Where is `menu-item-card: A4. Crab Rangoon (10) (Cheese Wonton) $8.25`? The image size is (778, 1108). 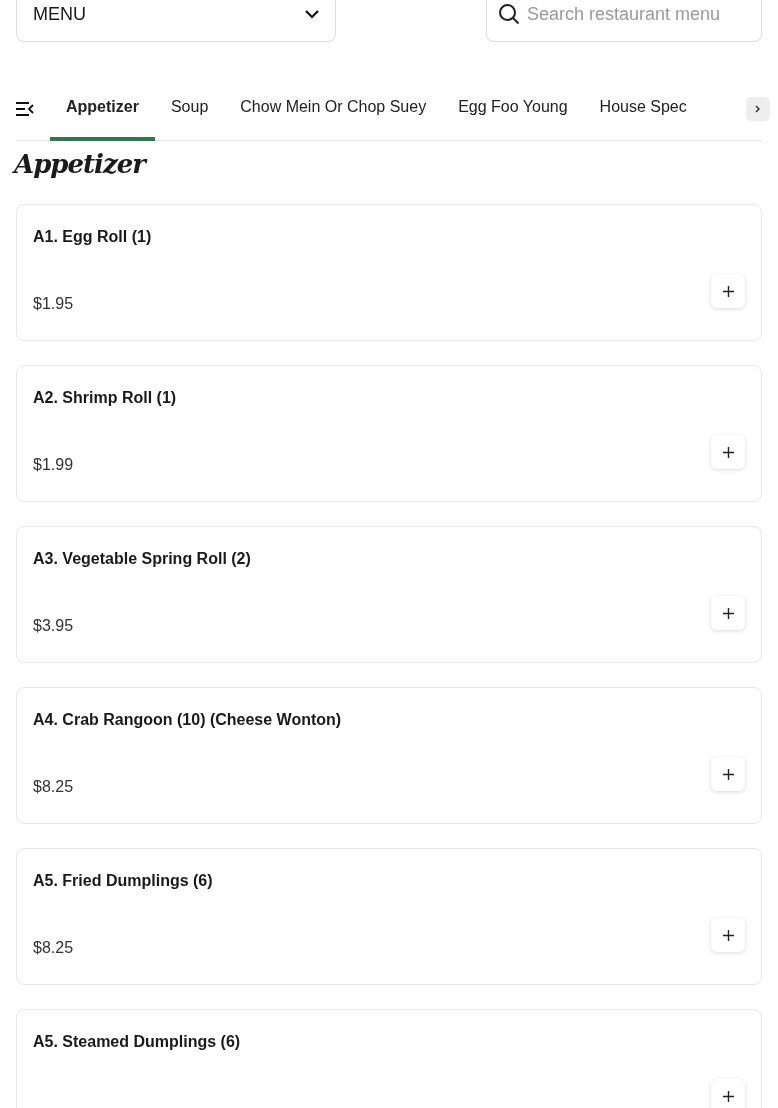 menu-item-card: A4. Crab Rangoon (10) (Cheese Wonton) $8.25 is located at coordinates (389, 755).